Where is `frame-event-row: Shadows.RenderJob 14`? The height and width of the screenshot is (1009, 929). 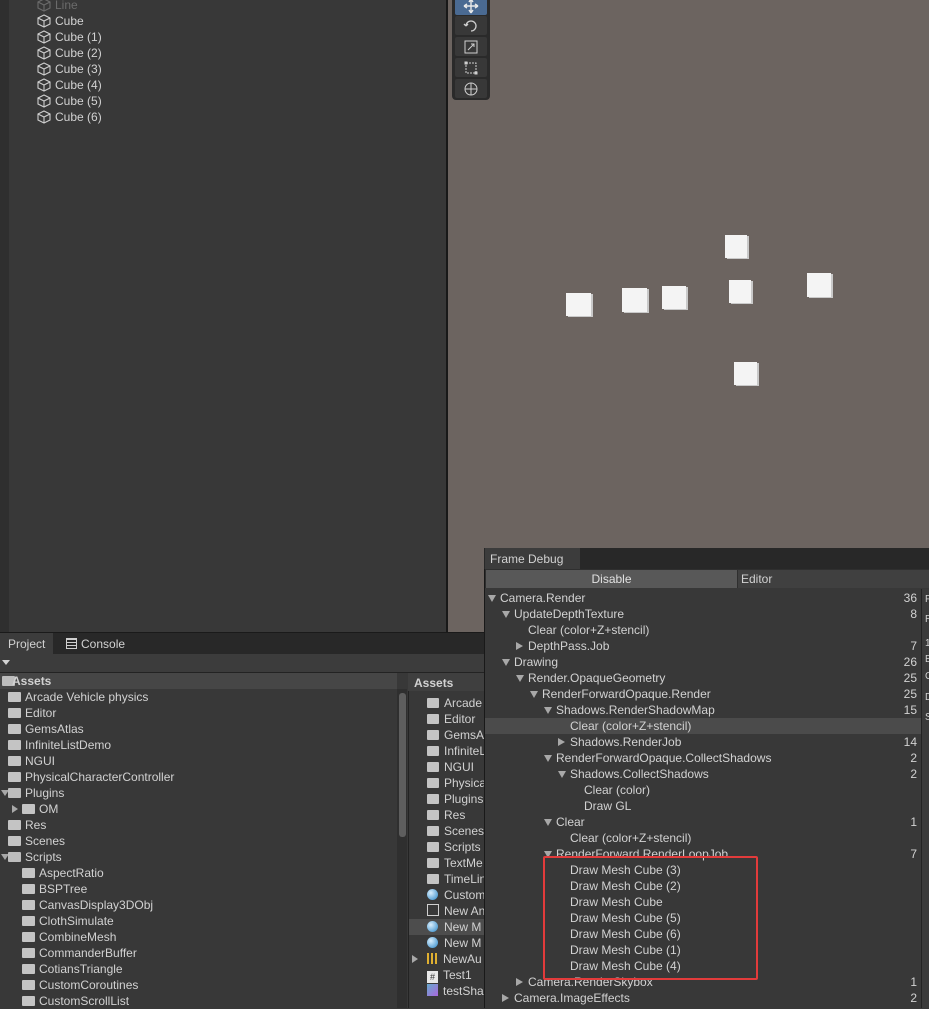
frame-event-row: Shadows.RenderJob 14 is located at coordinates (703, 742).